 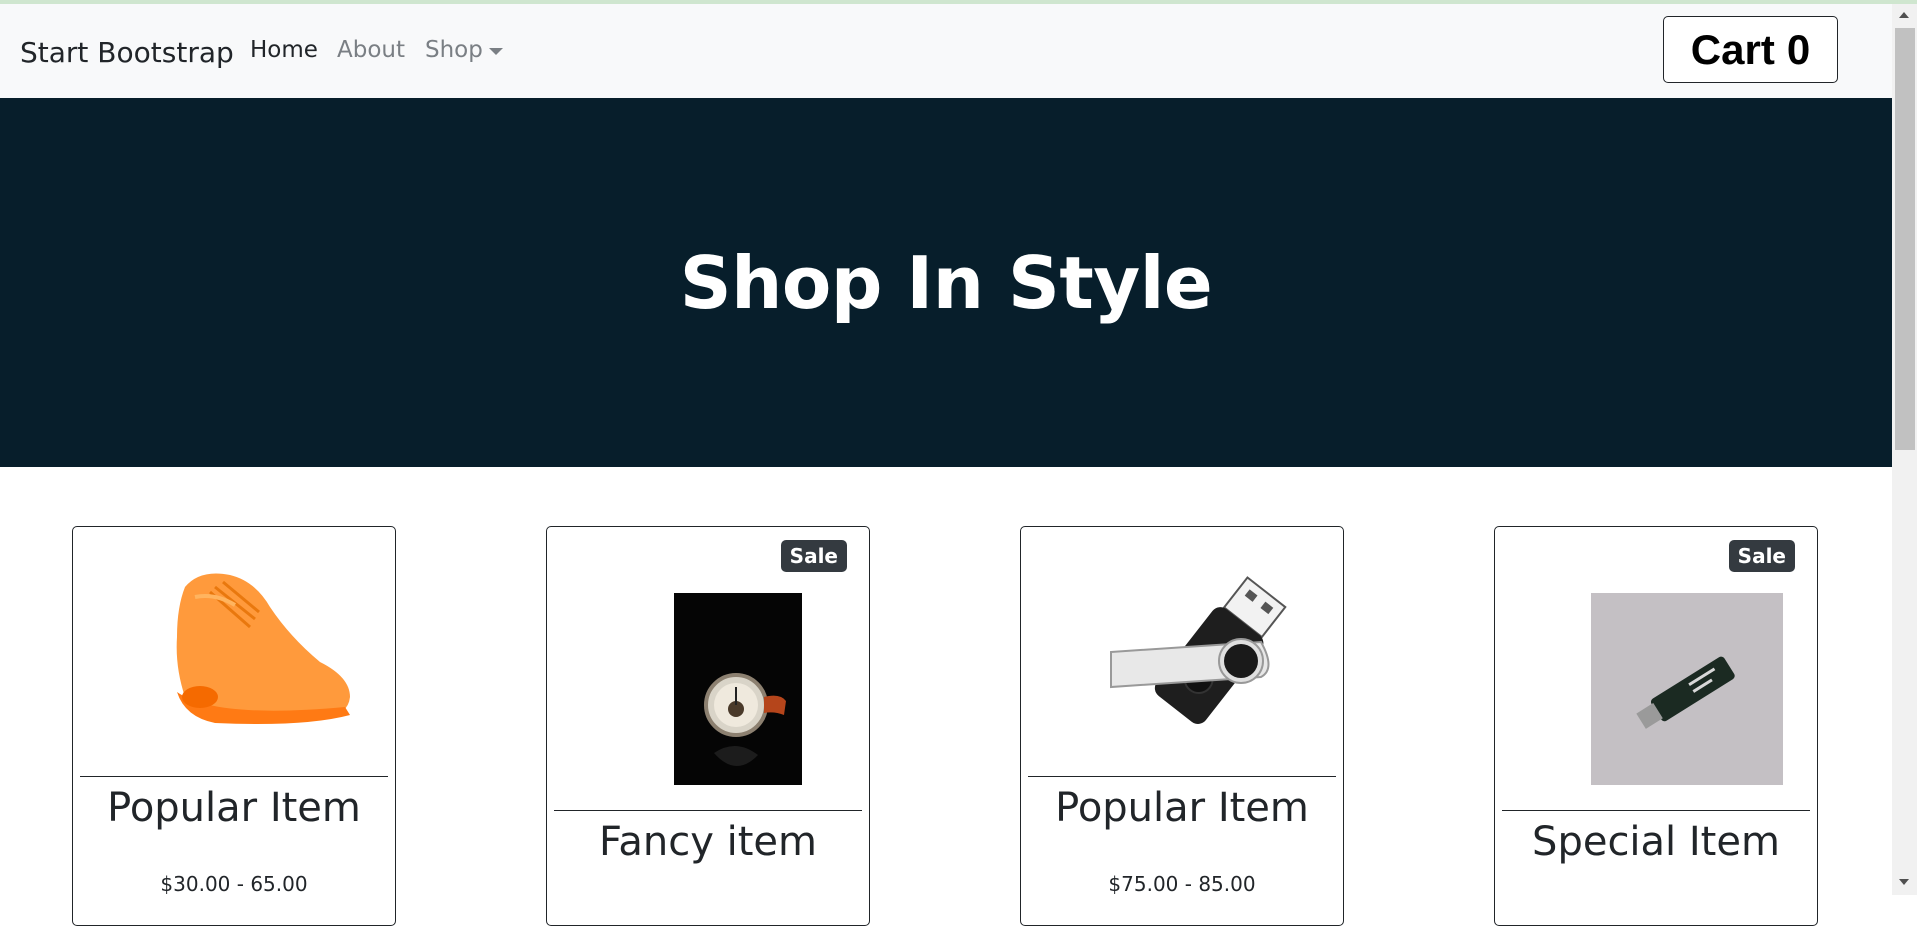 What do you see at coordinates (234, 884) in the screenshot?
I see `product-price: $30.00 - 65.00` at bounding box center [234, 884].